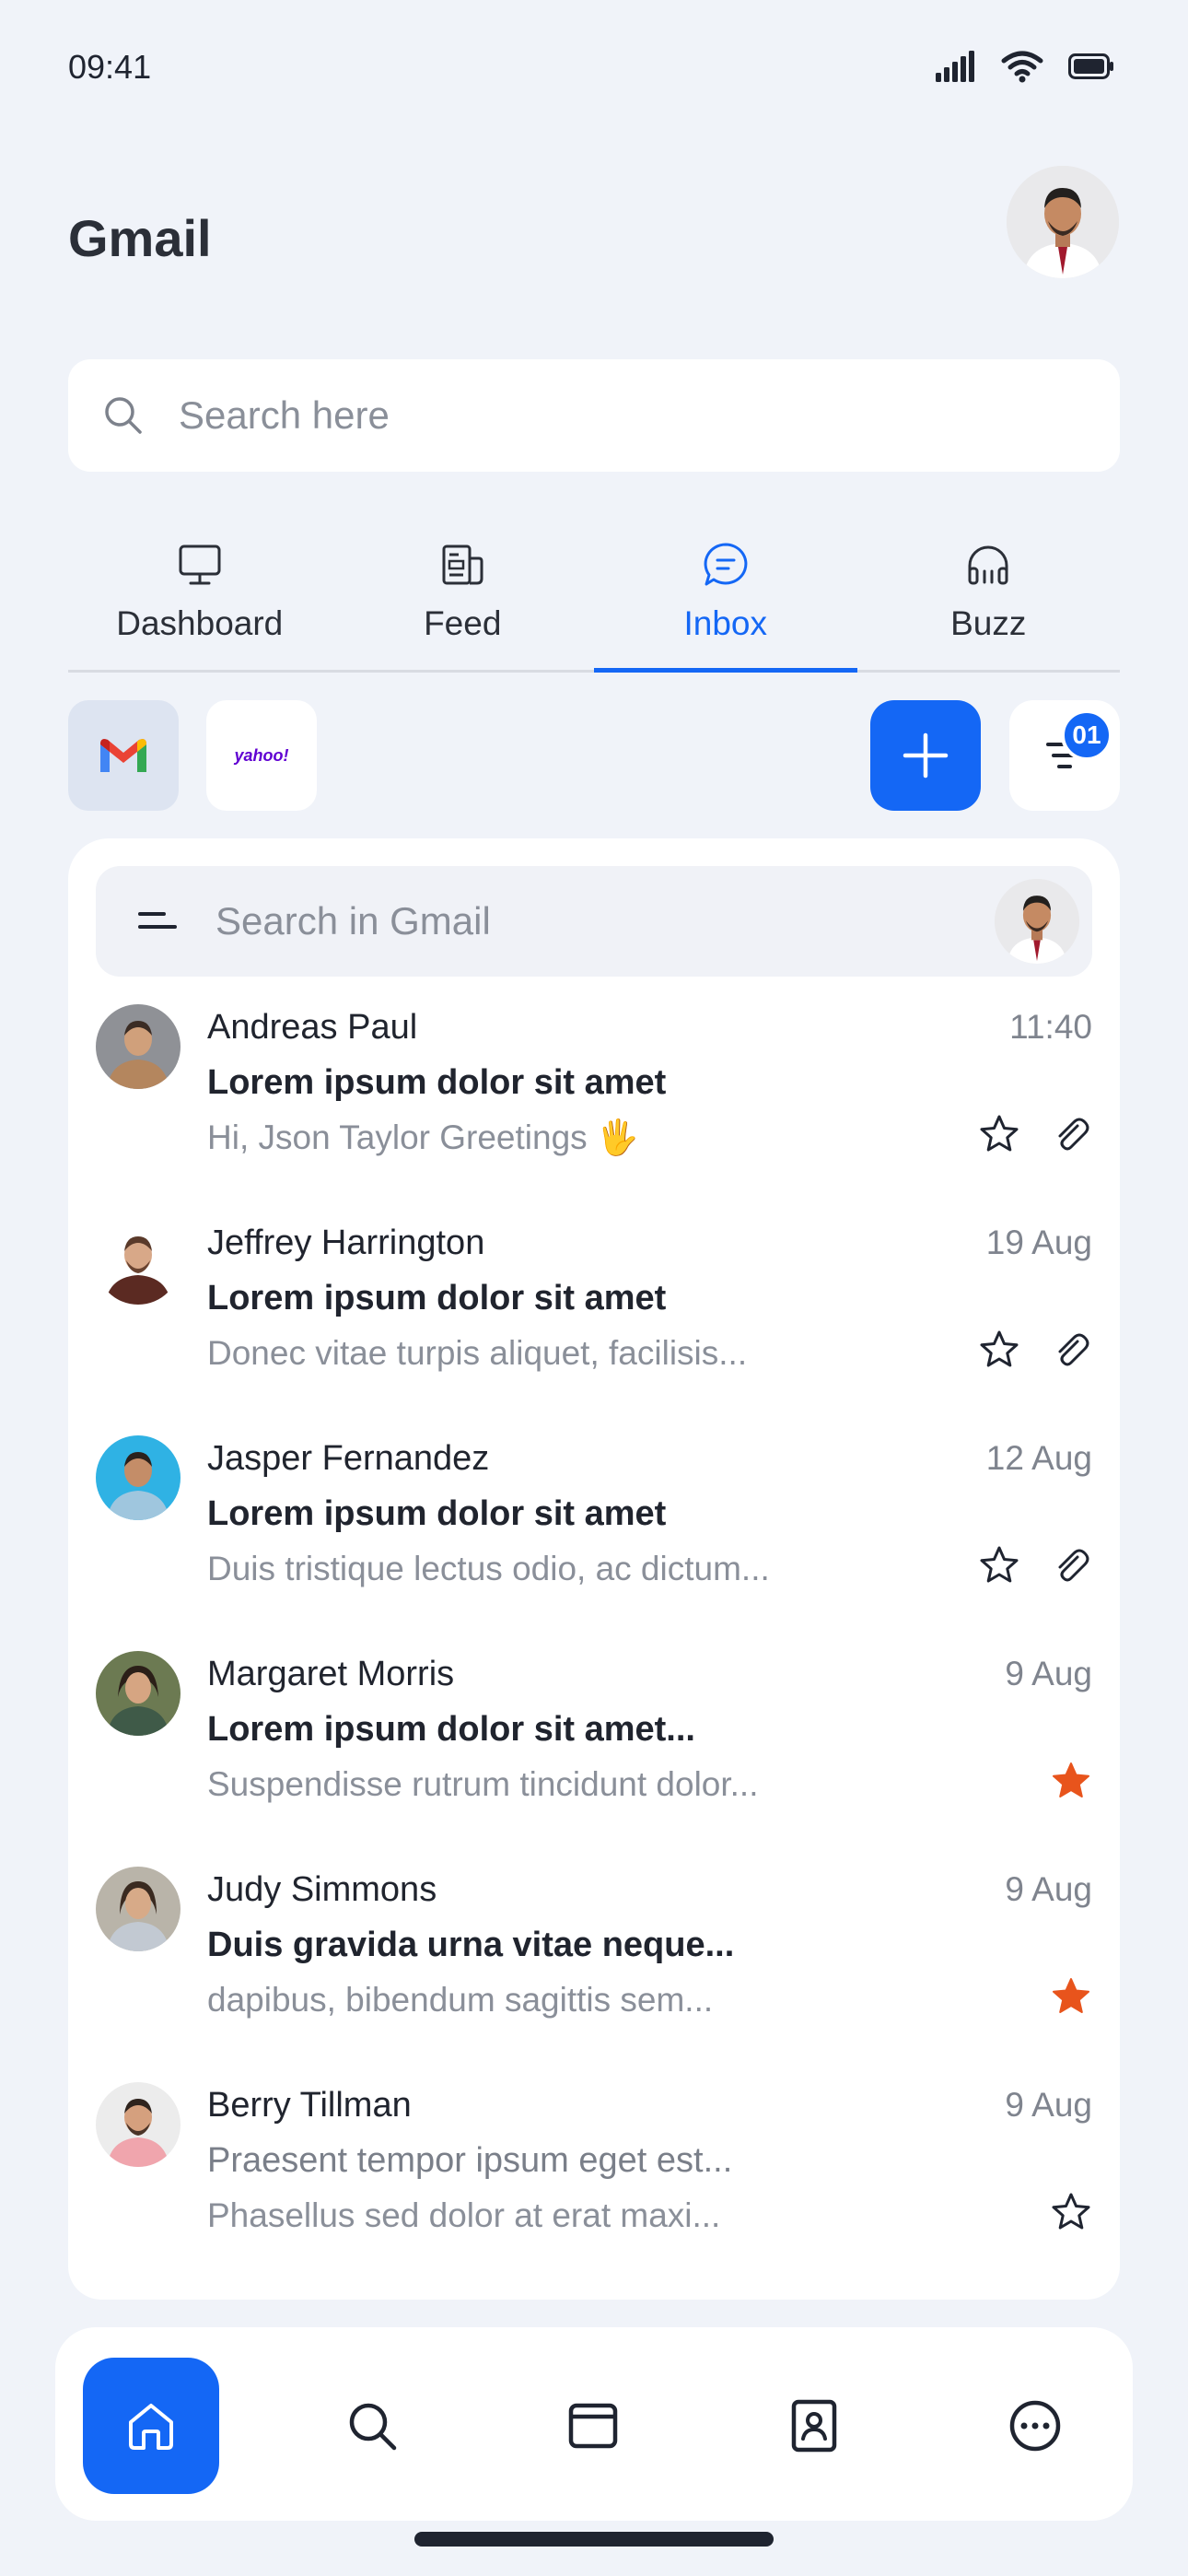 This screenshot has height=2576, width=1188. I want to click on home-icon, so click(151, 2427).